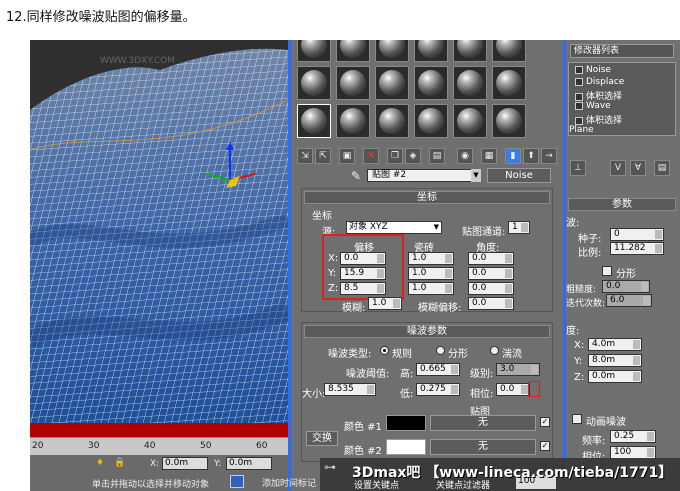  What do you see at coordinates (518, 369) in the screenshot?
I see `levels-spinner: 3.0` at bounding box center [518, 369].